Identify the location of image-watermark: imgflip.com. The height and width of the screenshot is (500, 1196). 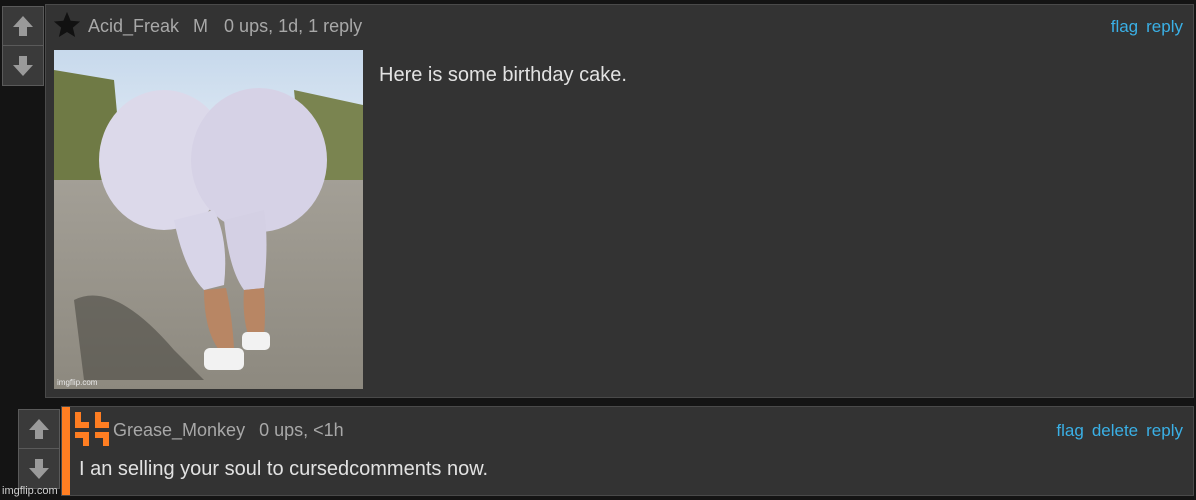
(77, 382).